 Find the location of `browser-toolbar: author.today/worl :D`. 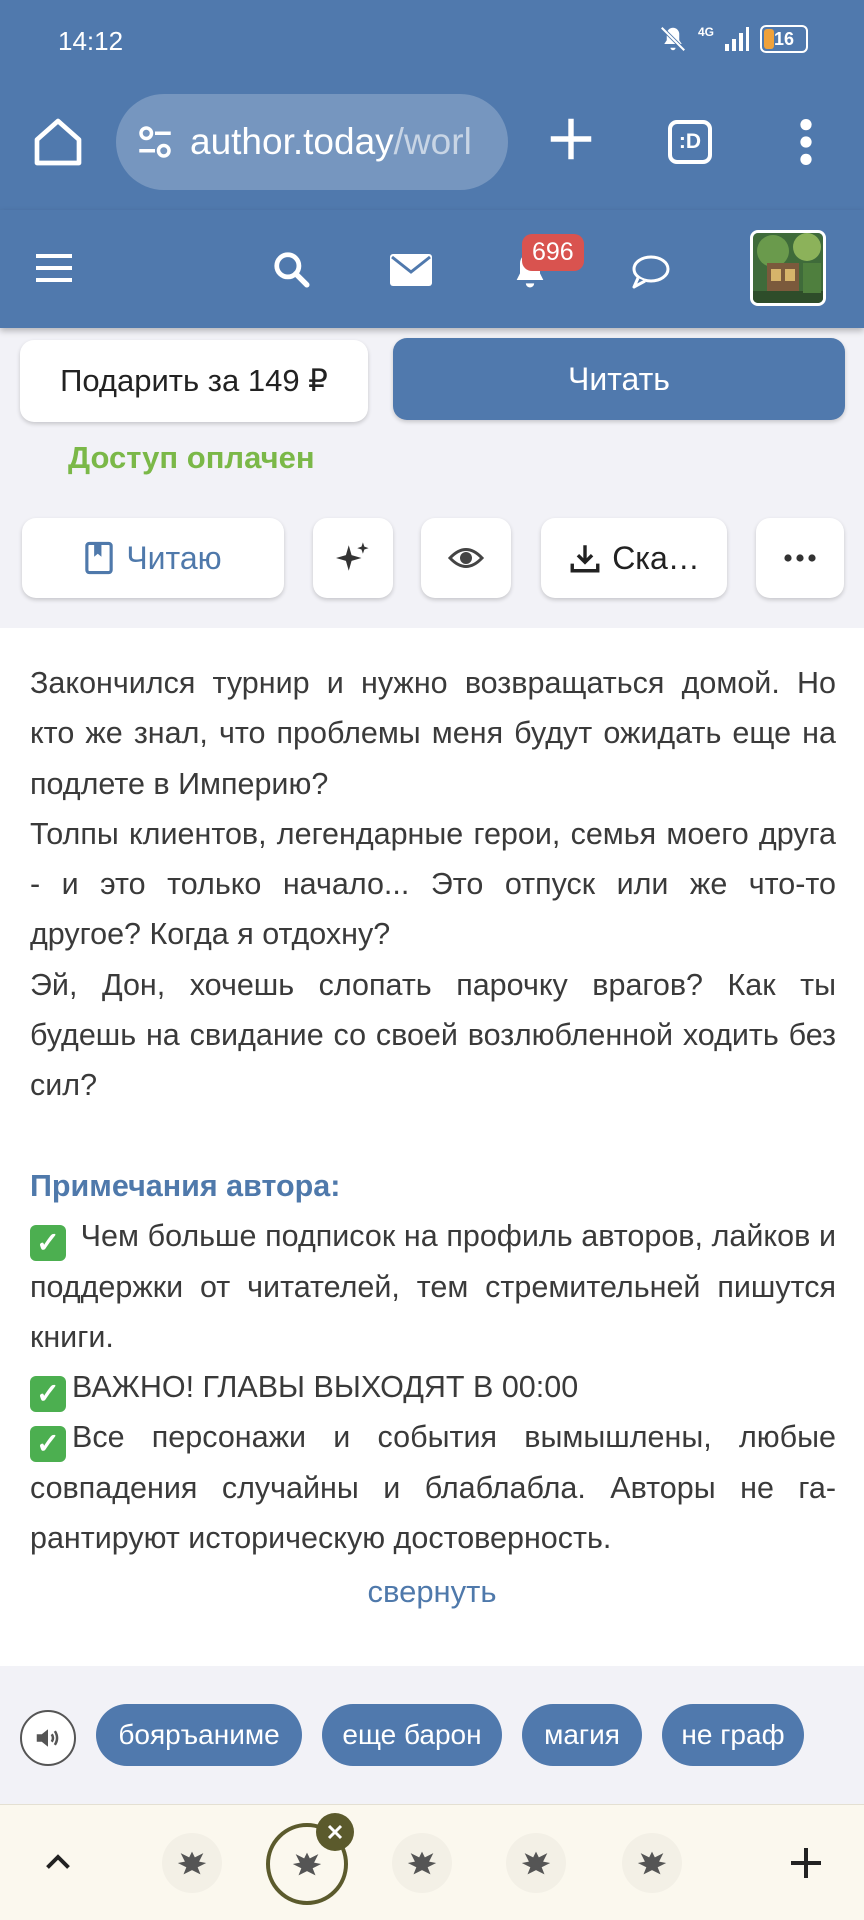

browser-toolbar: author.today/worl :D is located at coordinates (432, 147).